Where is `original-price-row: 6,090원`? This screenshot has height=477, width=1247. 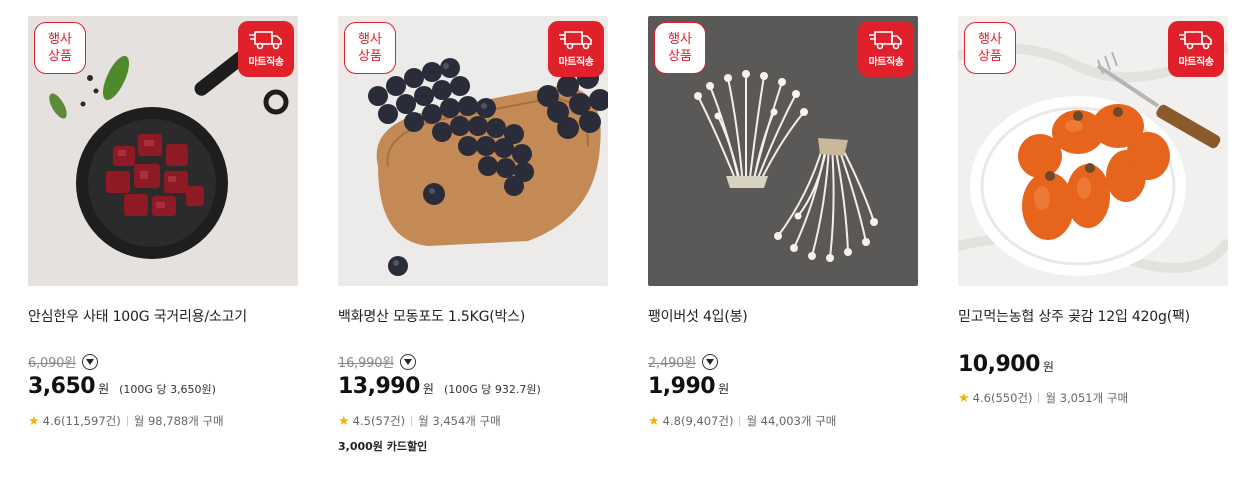 original-price-row: 6,090원 is located at coordinates (63, 361).